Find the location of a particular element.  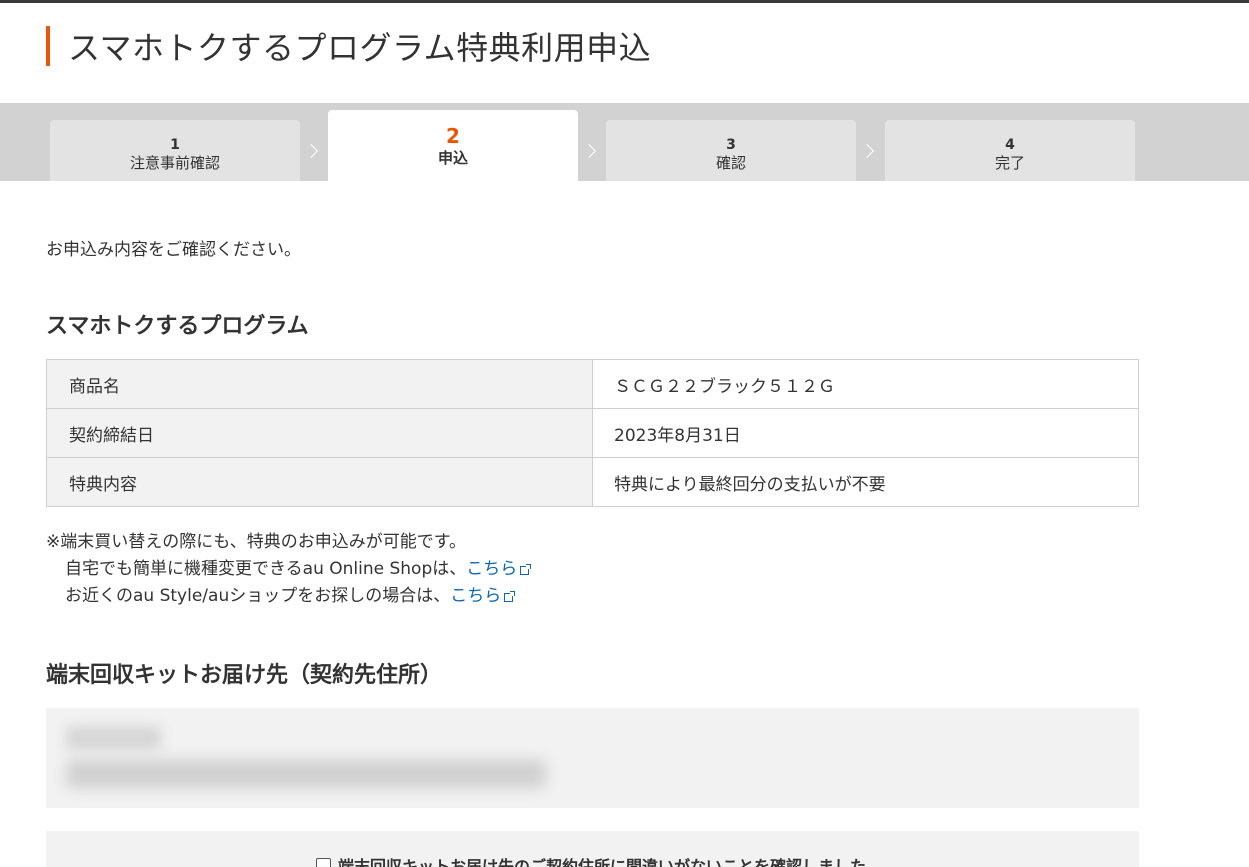

table-row: 契約締結日 2023年8月31日 is located at coordinates (592, 433).